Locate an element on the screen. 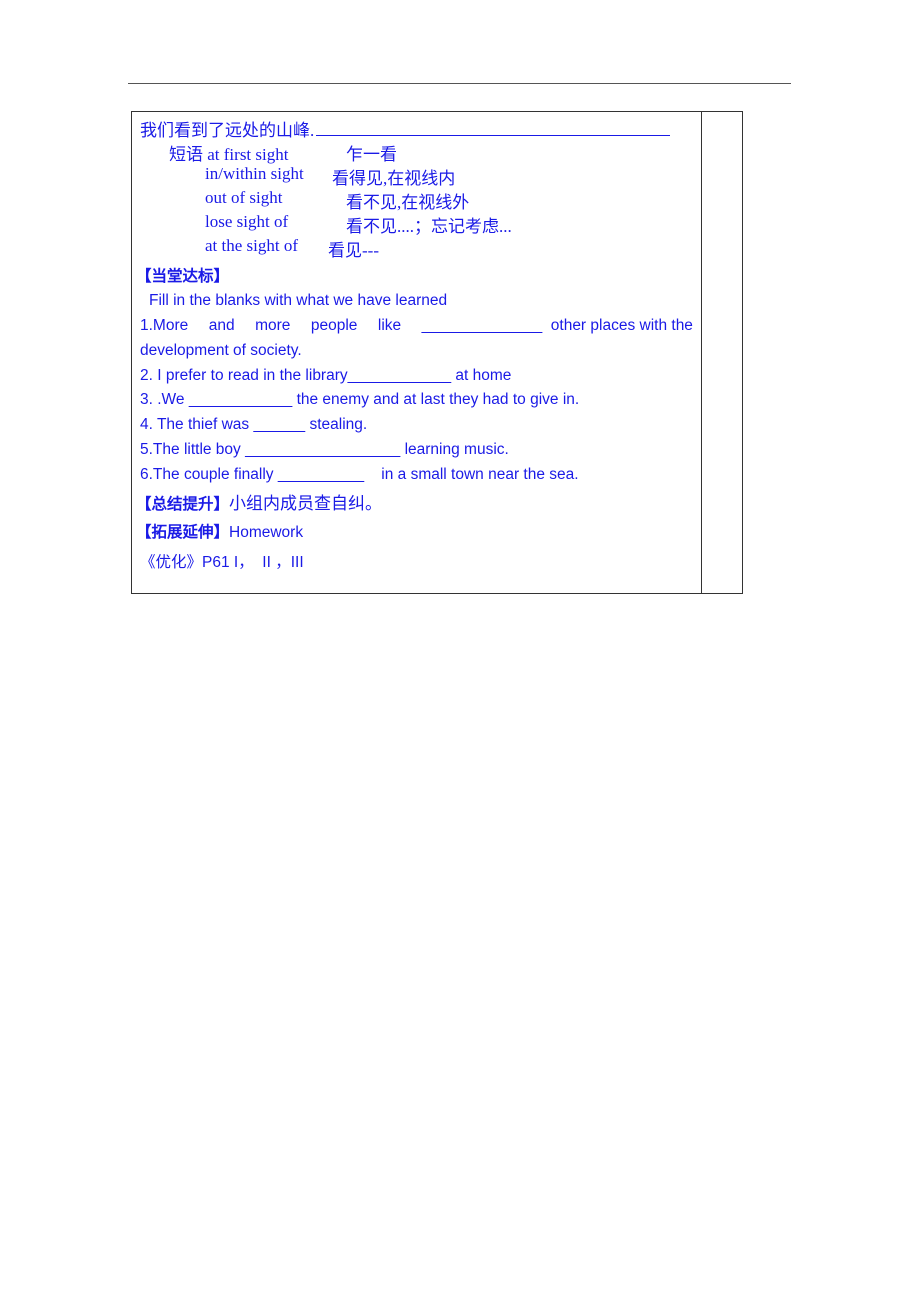 Image resolution: width=920 pixels, height=1302 pixels. column-divider is located at coordinates (701, 352).